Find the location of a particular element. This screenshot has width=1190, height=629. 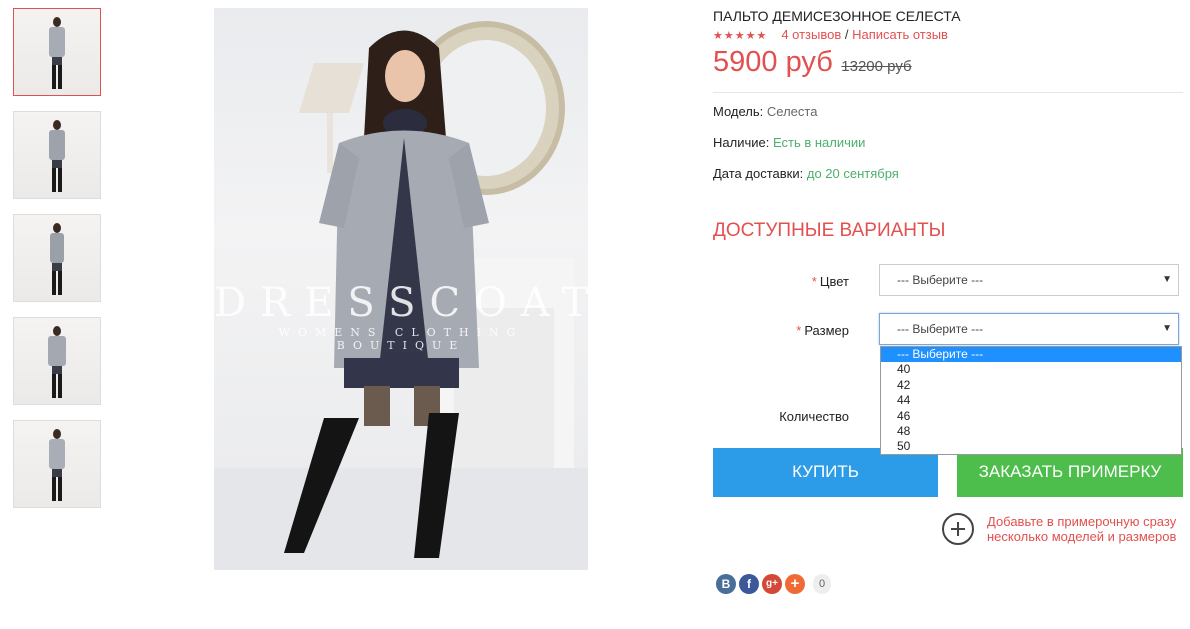

stock-row: Наличие: Есть в наличии is located at coordinates (789, 142).